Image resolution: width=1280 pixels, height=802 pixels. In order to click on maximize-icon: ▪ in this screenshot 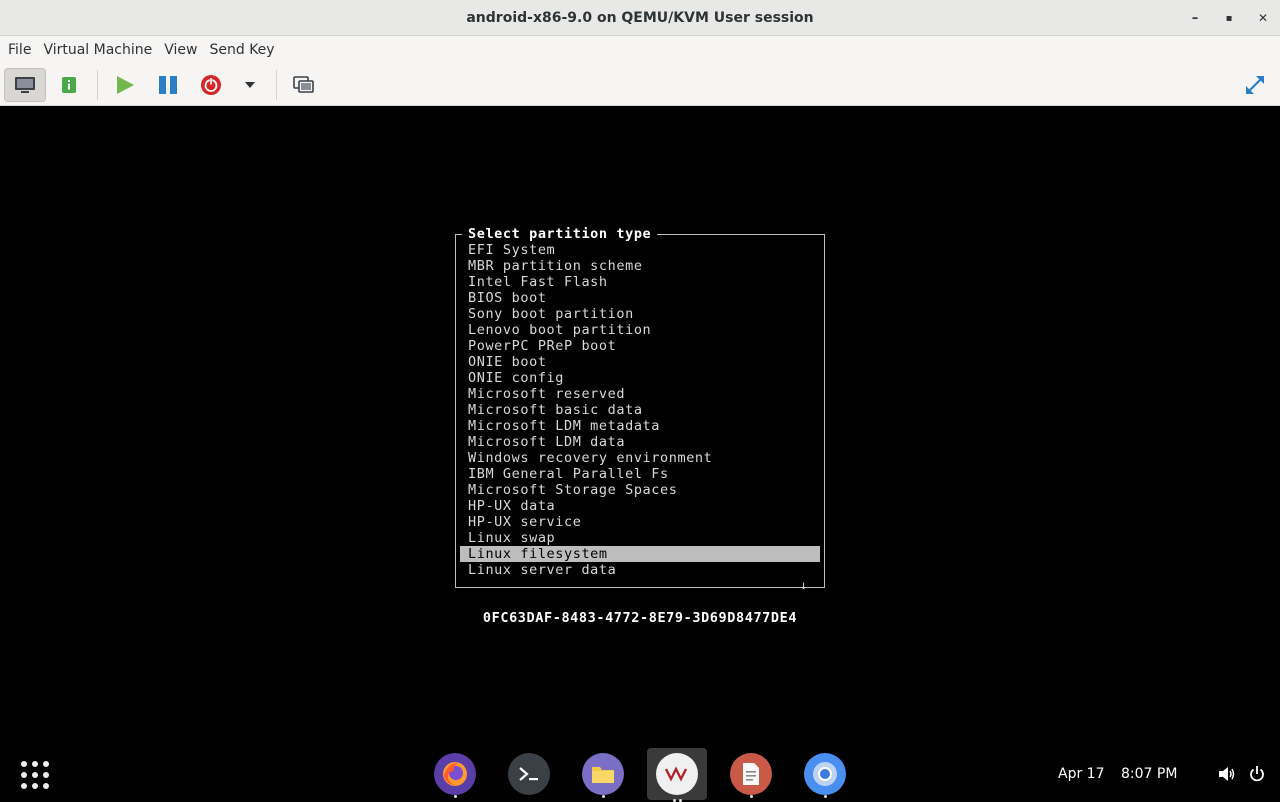, I will do `click(1229, 18)`.